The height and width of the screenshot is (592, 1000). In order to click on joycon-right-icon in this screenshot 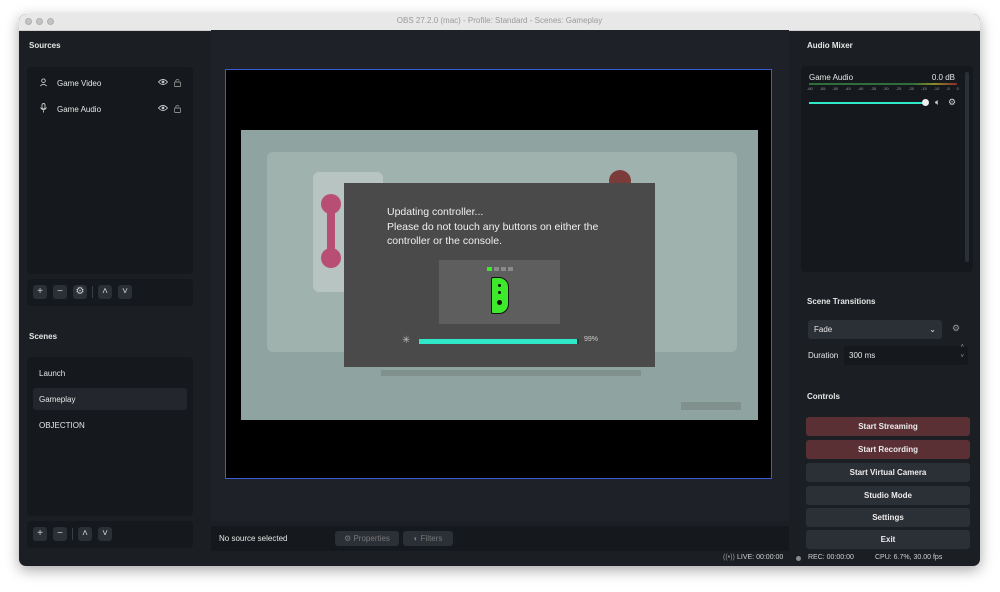, I will do `click(500, 295)`.